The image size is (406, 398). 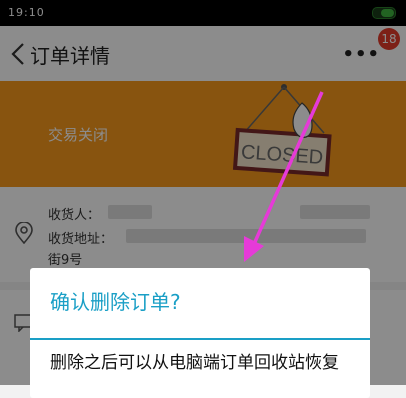 I want to click on dialog-divider, so click(x=200, y=339).